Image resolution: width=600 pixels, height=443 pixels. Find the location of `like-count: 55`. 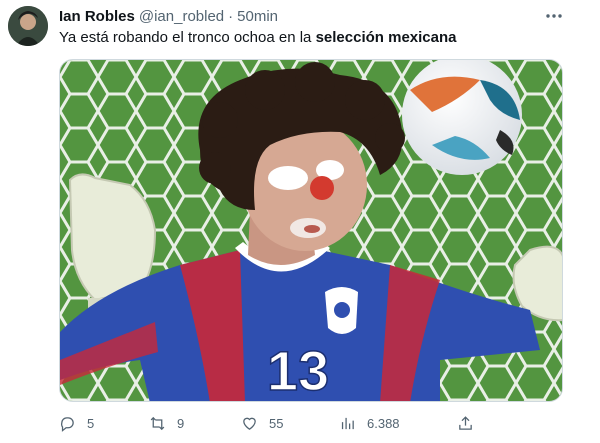

like-count: 55 is located at coordinates (276, 423).